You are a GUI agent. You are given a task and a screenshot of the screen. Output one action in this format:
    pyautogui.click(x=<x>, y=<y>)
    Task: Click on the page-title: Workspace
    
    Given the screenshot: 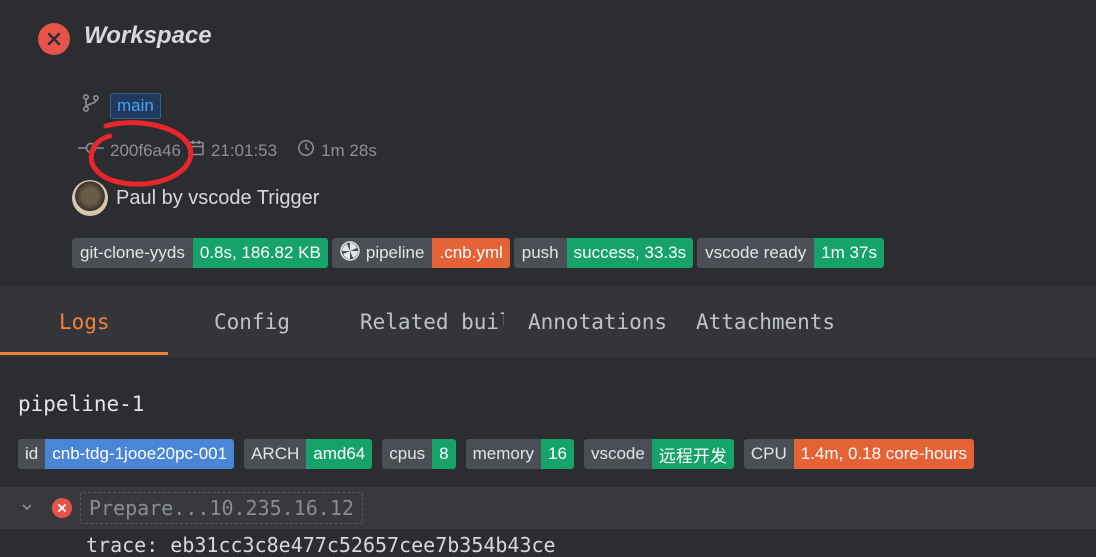 What is the action you would take?
    pyautogui.click(x=148, y=35)
    